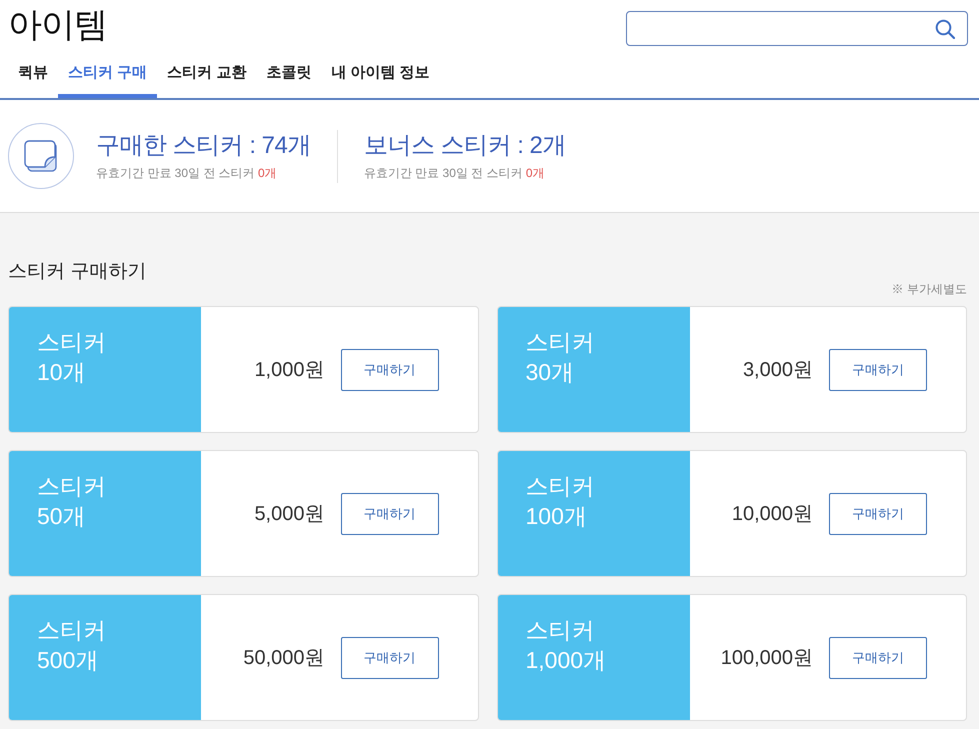 The image size is (979, 729). I want to click on vat-note: ※ 부가세별도, so click(929, 289).